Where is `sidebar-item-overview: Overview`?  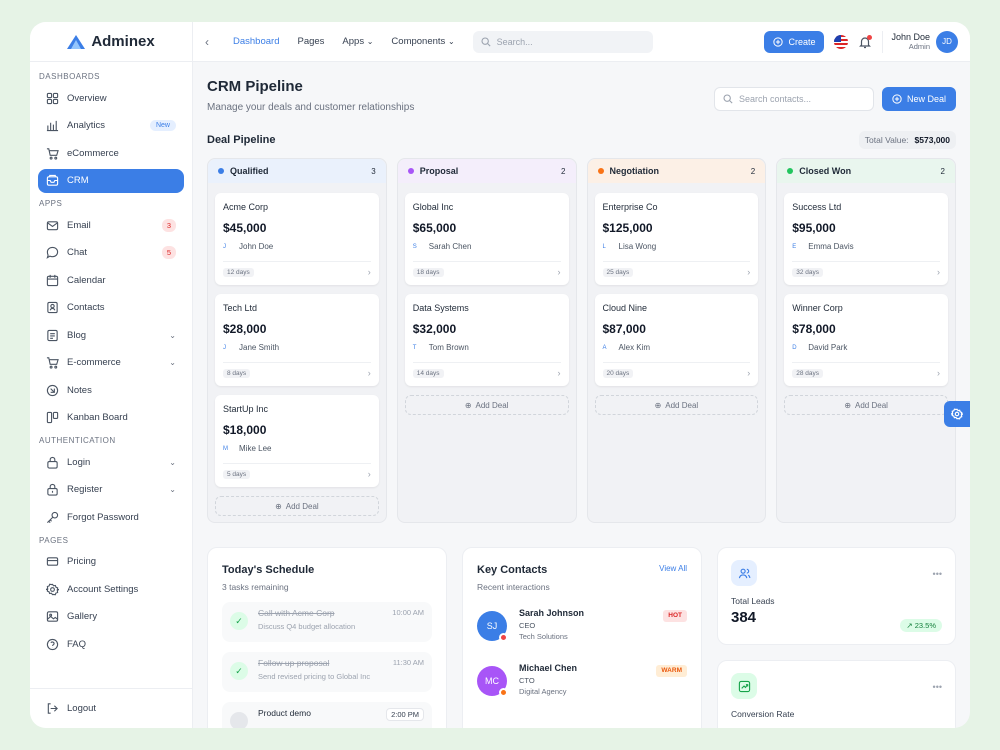
sidebar-item-overview: Overview is located at coordinates (111, 98).